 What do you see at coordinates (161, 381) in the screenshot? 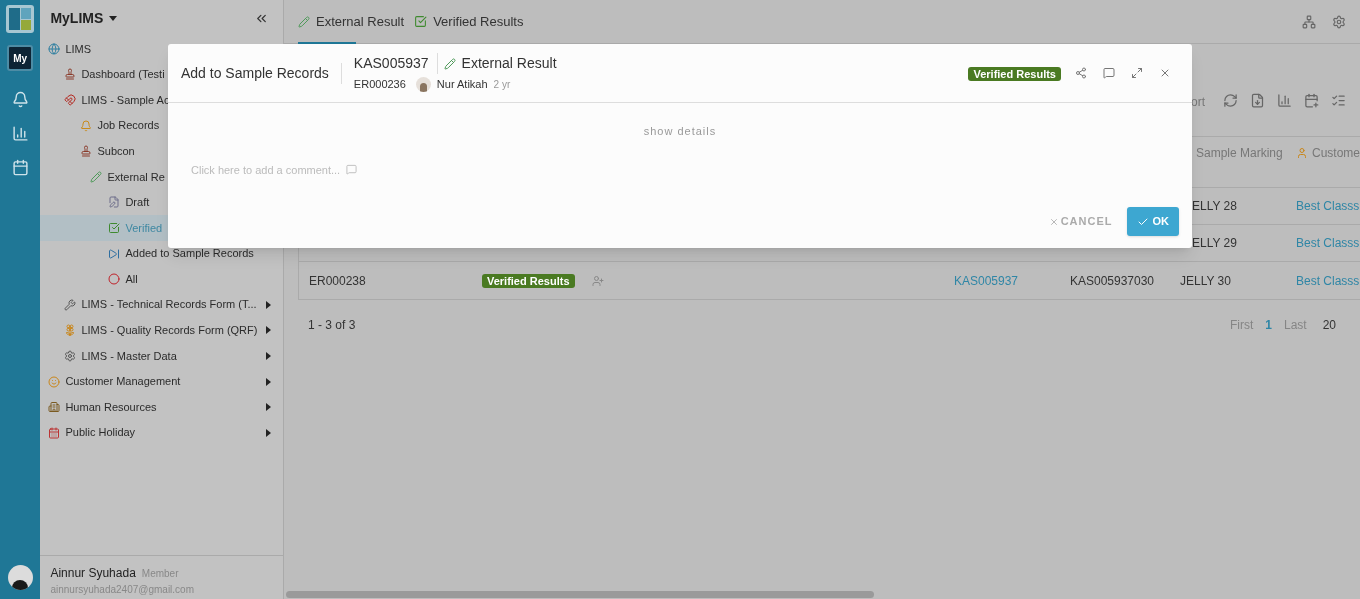
I see `sidebar-item: Customer Management` at bounding box center [161, 381].